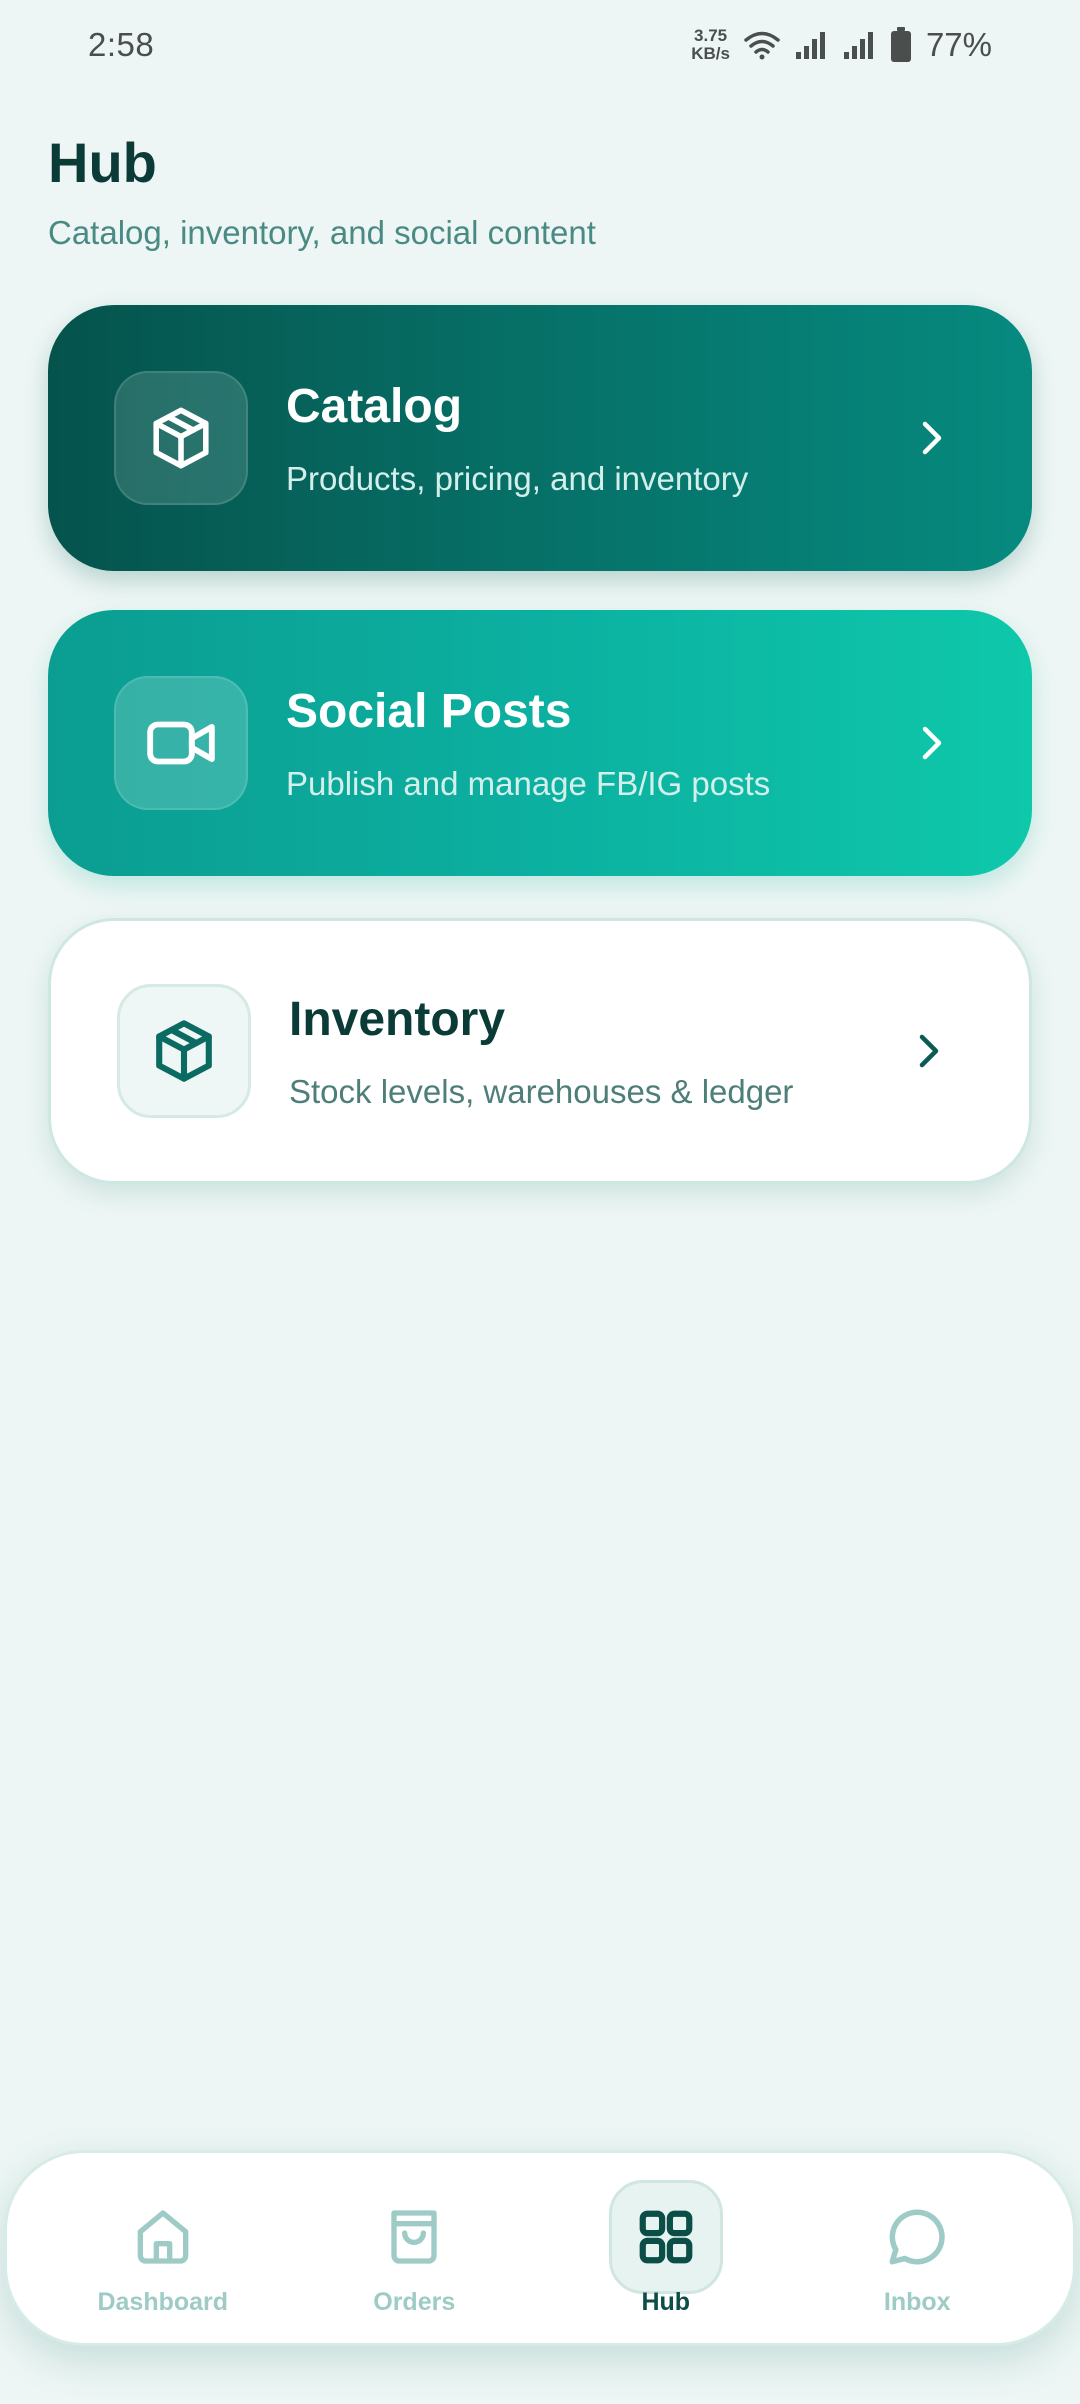  What do you see at coordinates (102, 162) in the screenshot?
I see `page-title: Hub` at bounding box center [102, 162].